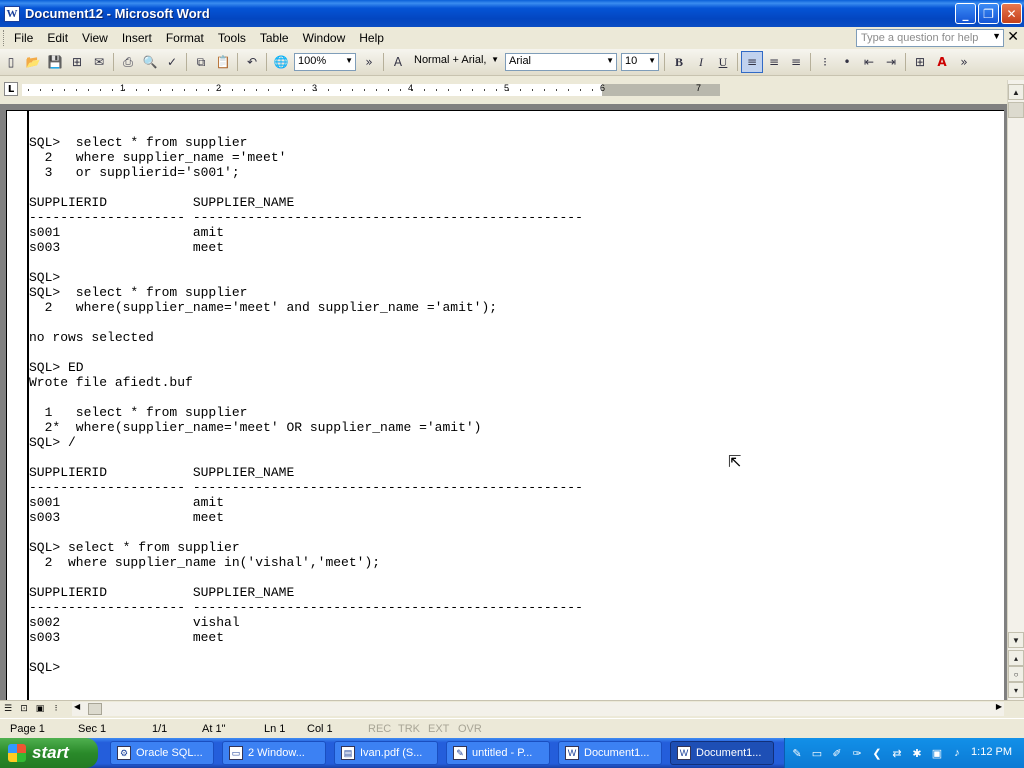 Image resolution: width=1024 pixels, height=768 pixels. What do you see at coordinates (1015, 390) in the screenshot?
I see `vertical-scrollbar: ▲ ▼ ▴ ○ ▾` at bounding box center [1015, 390].